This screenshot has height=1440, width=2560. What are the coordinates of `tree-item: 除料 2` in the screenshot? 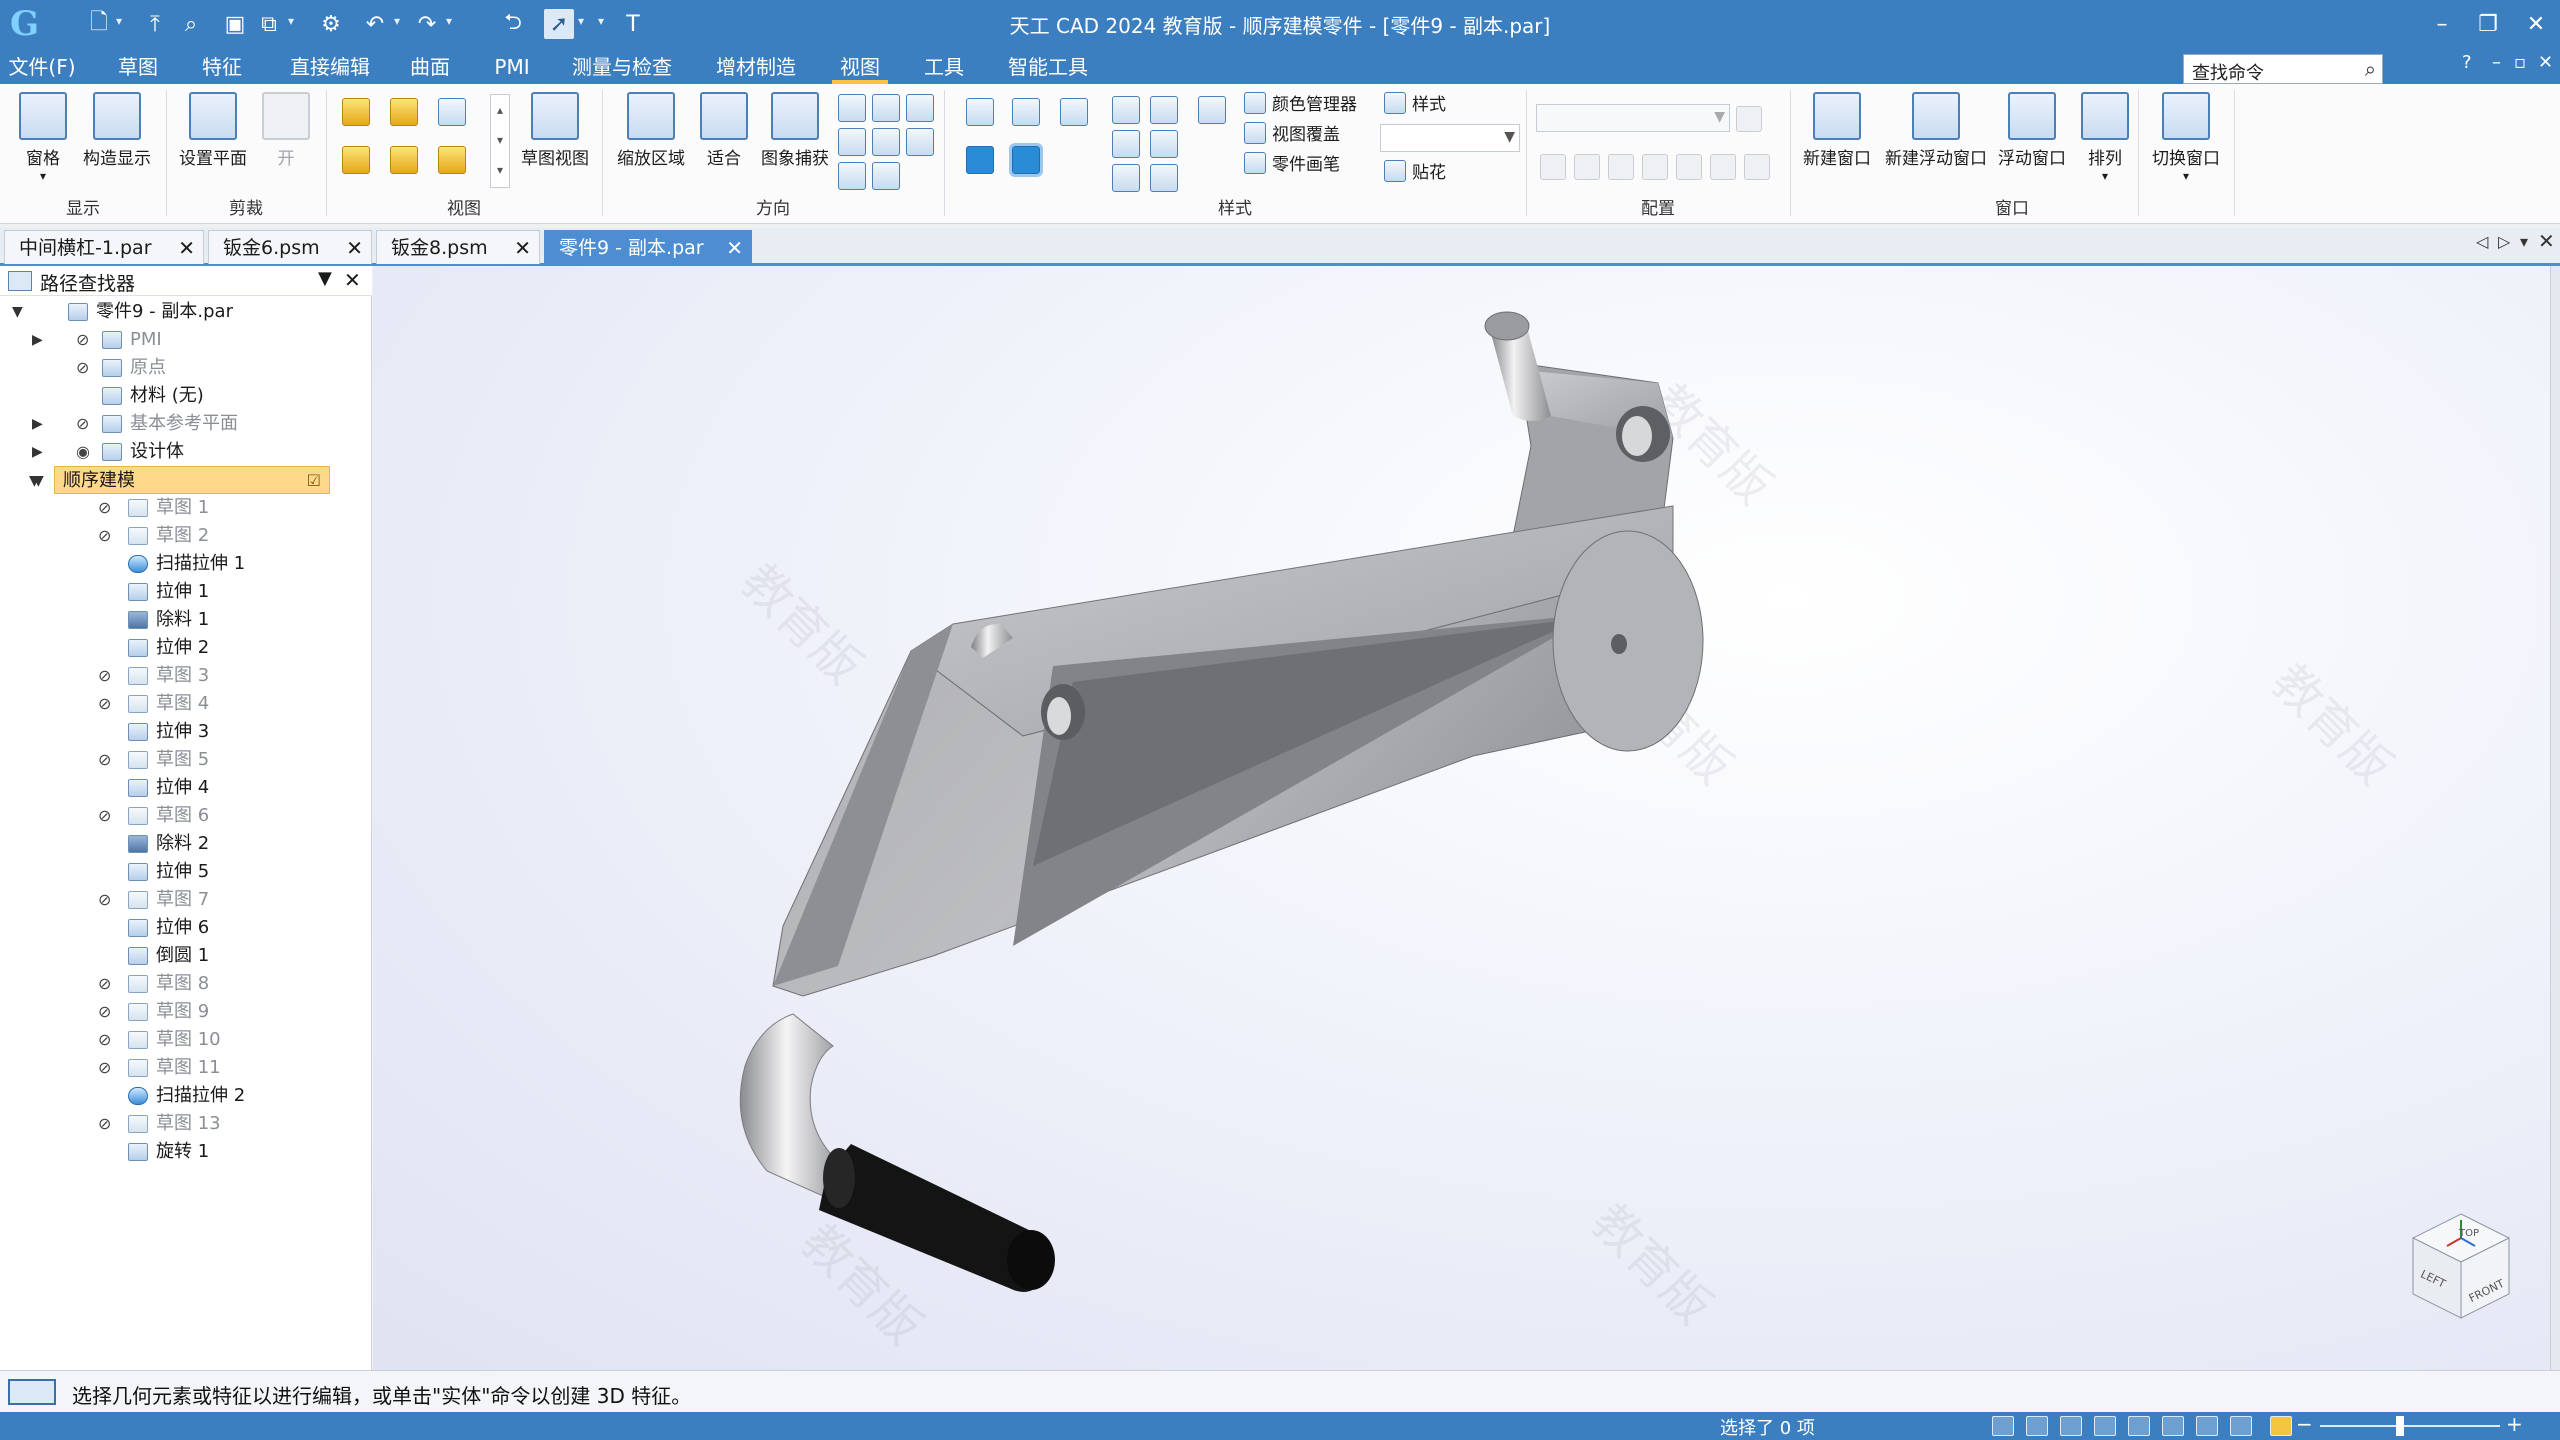 It's located at (186, 844).